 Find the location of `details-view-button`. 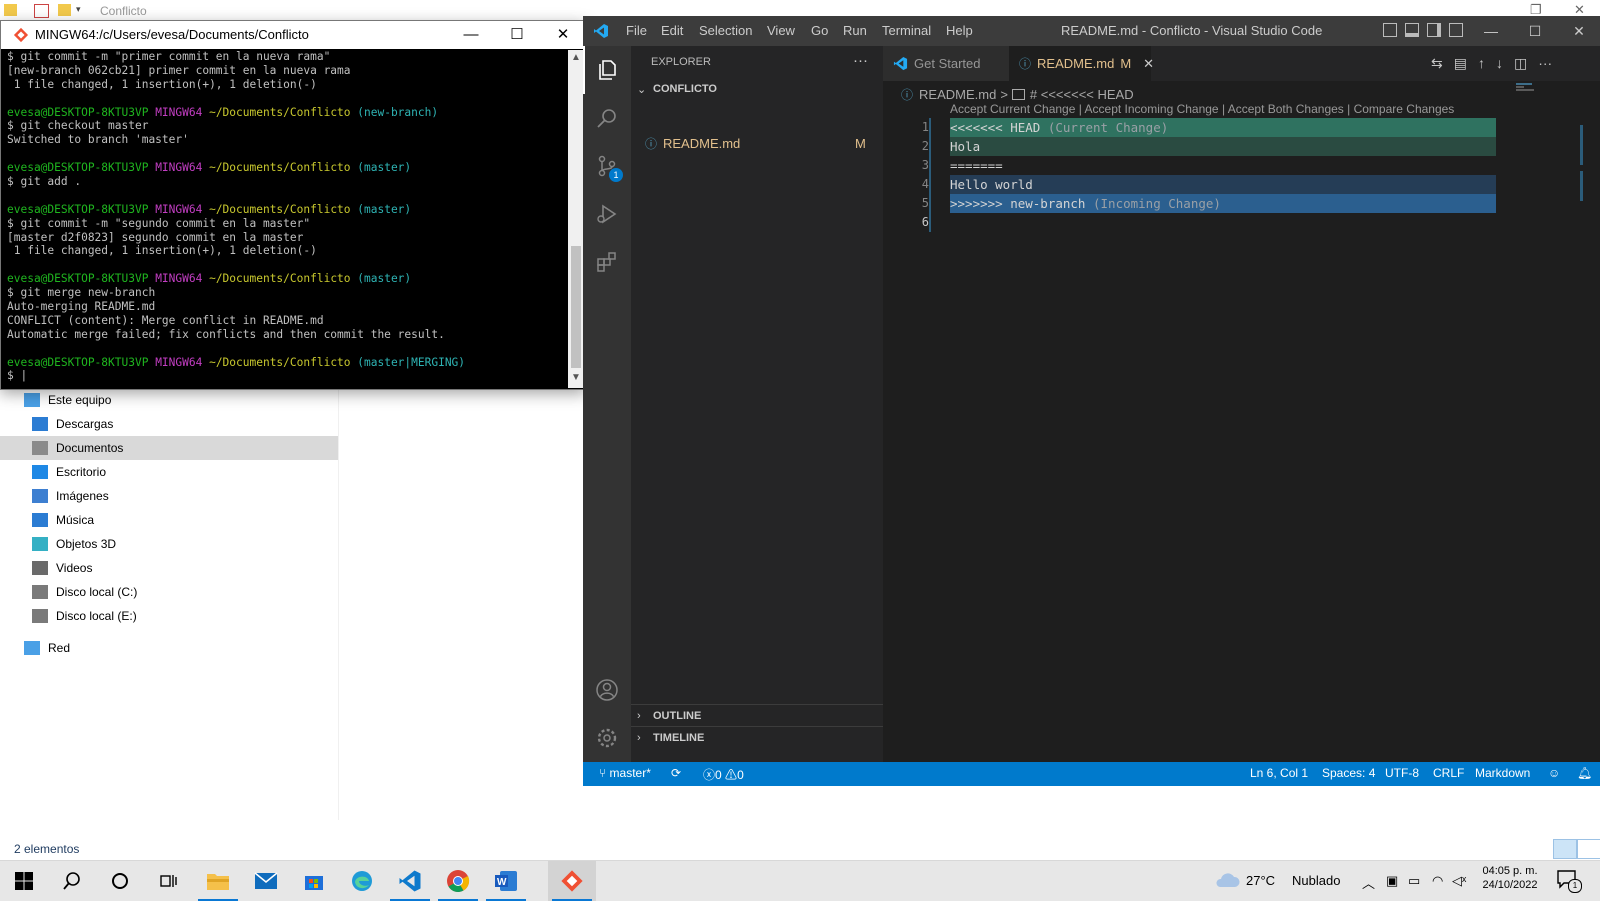

details-view-button is located at coordinates (1565, 849).